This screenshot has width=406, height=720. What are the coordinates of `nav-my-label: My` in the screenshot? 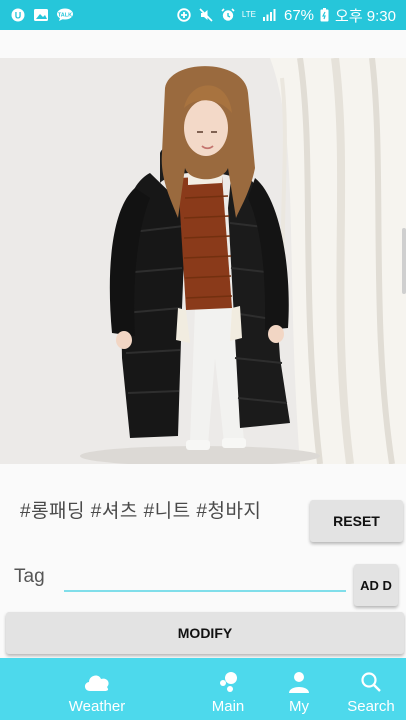 It's located at (299, 706).